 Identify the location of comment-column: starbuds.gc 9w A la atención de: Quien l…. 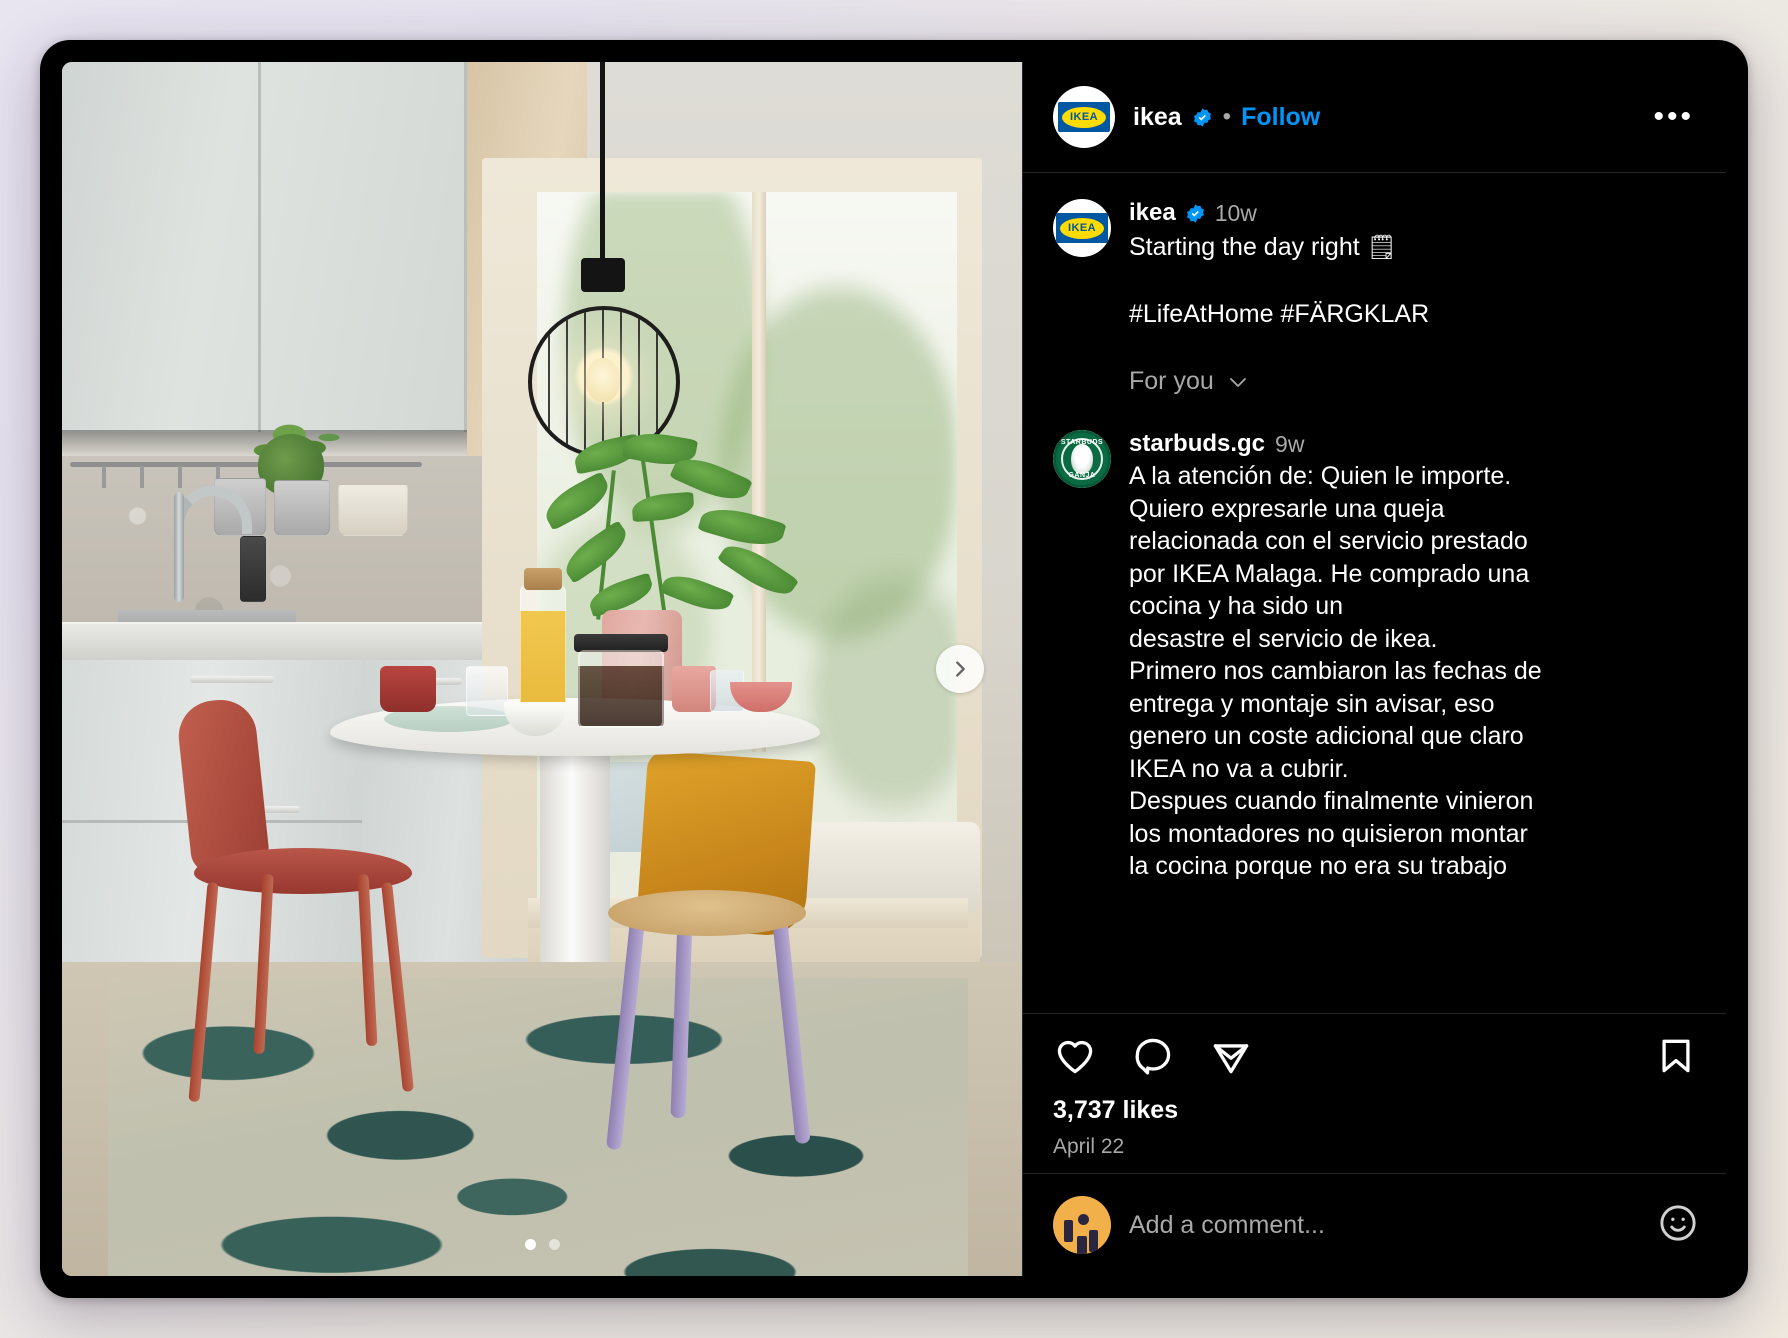
(1413, 656).